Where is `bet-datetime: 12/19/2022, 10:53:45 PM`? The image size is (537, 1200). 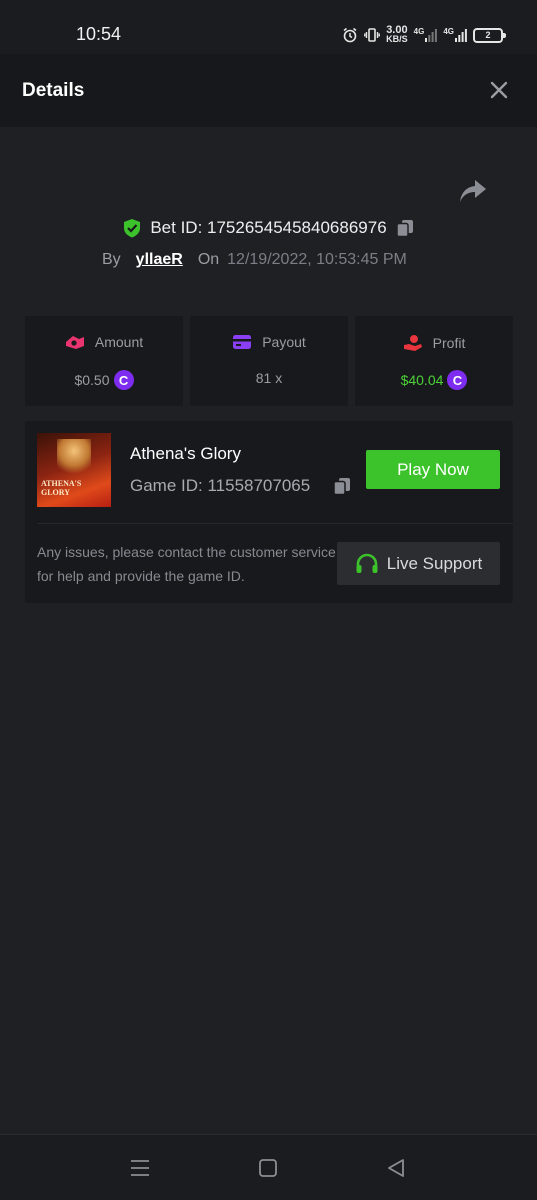 bet-datetime: 12/19/2022, 10:53:45 PM is located at coordinates (317, 259).